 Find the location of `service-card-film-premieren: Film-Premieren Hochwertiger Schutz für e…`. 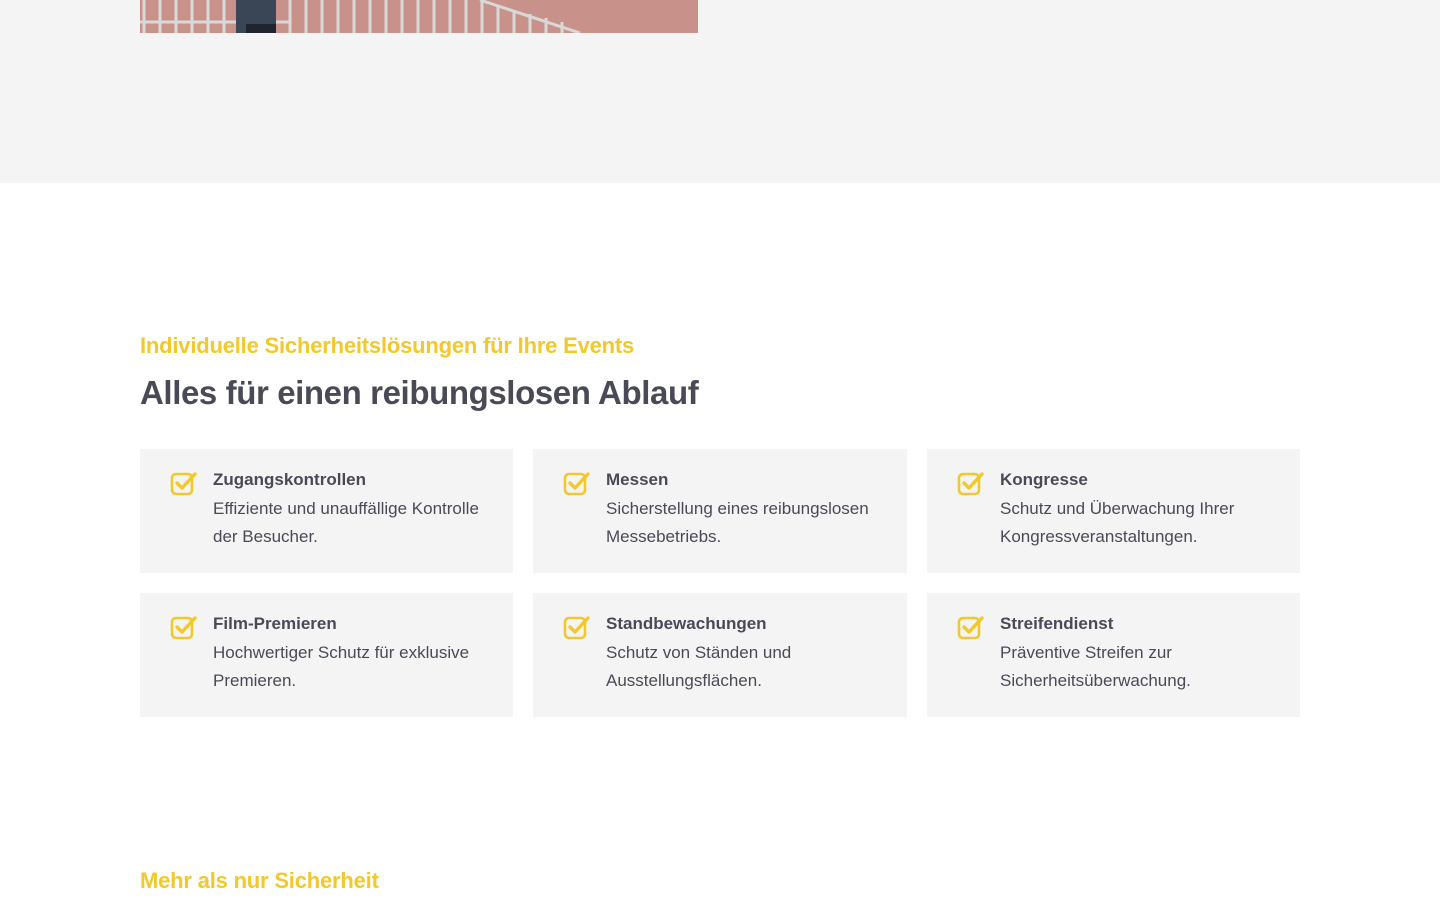

service-card-film-premieren: Film-Premieren Hochwertiger Schutz für e… is located at coordinates (326, 655).